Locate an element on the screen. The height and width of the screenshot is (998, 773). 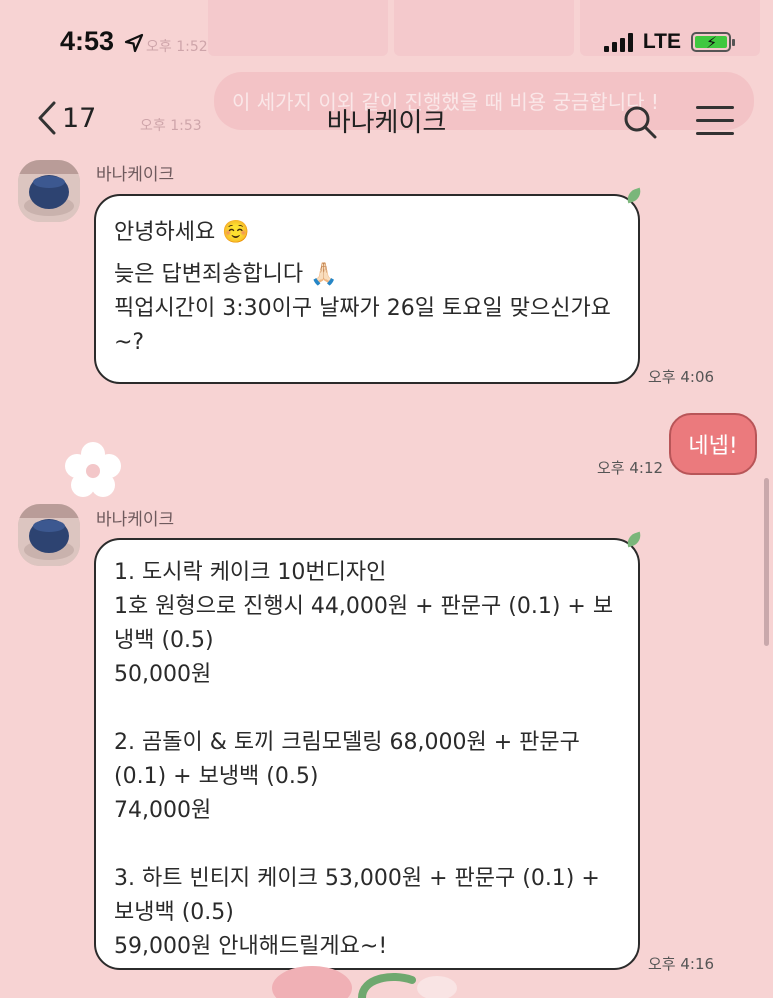
back-button: 17 is located at coordinates (66, 118).